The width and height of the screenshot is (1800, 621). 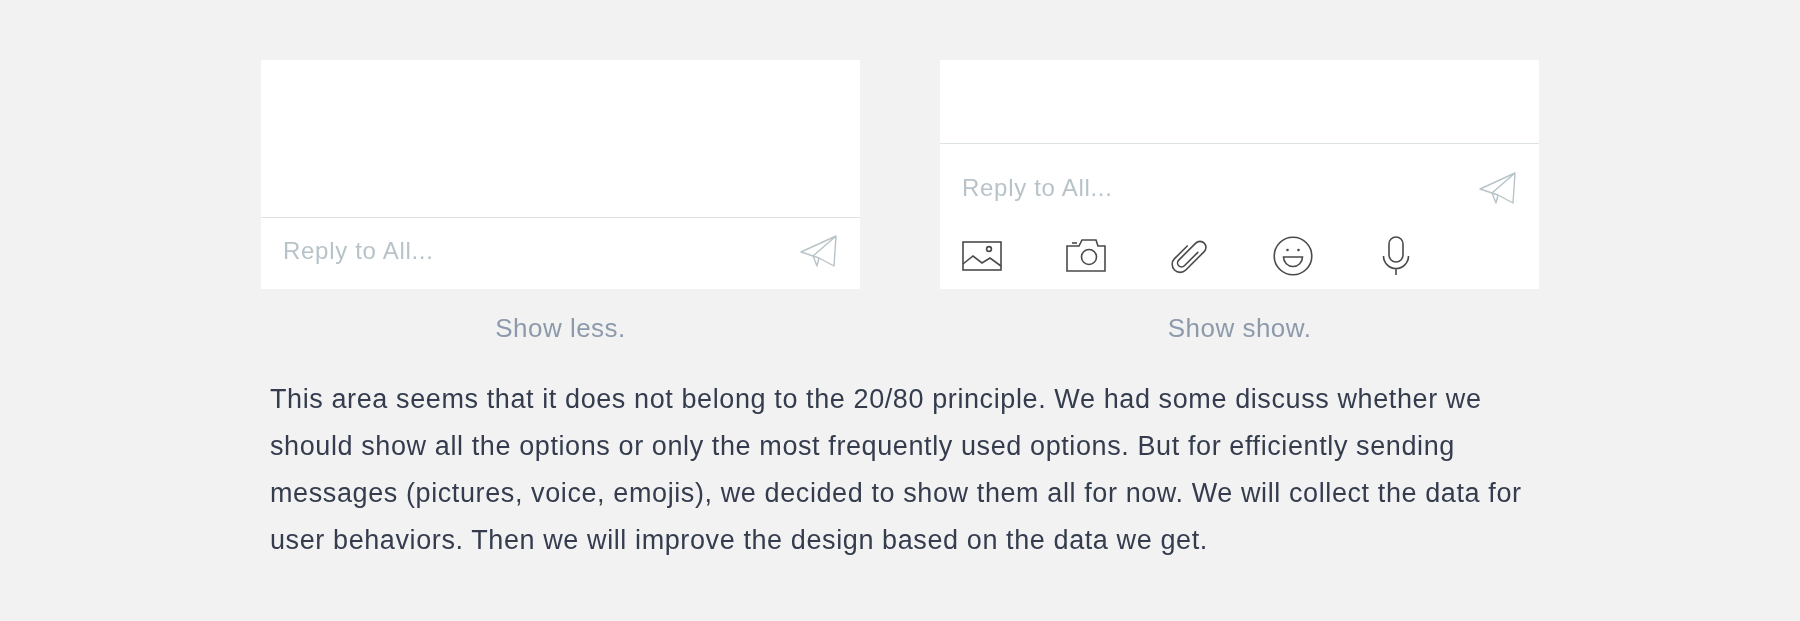 I want to click on microphone-icon, so click(x=1396, y=255).